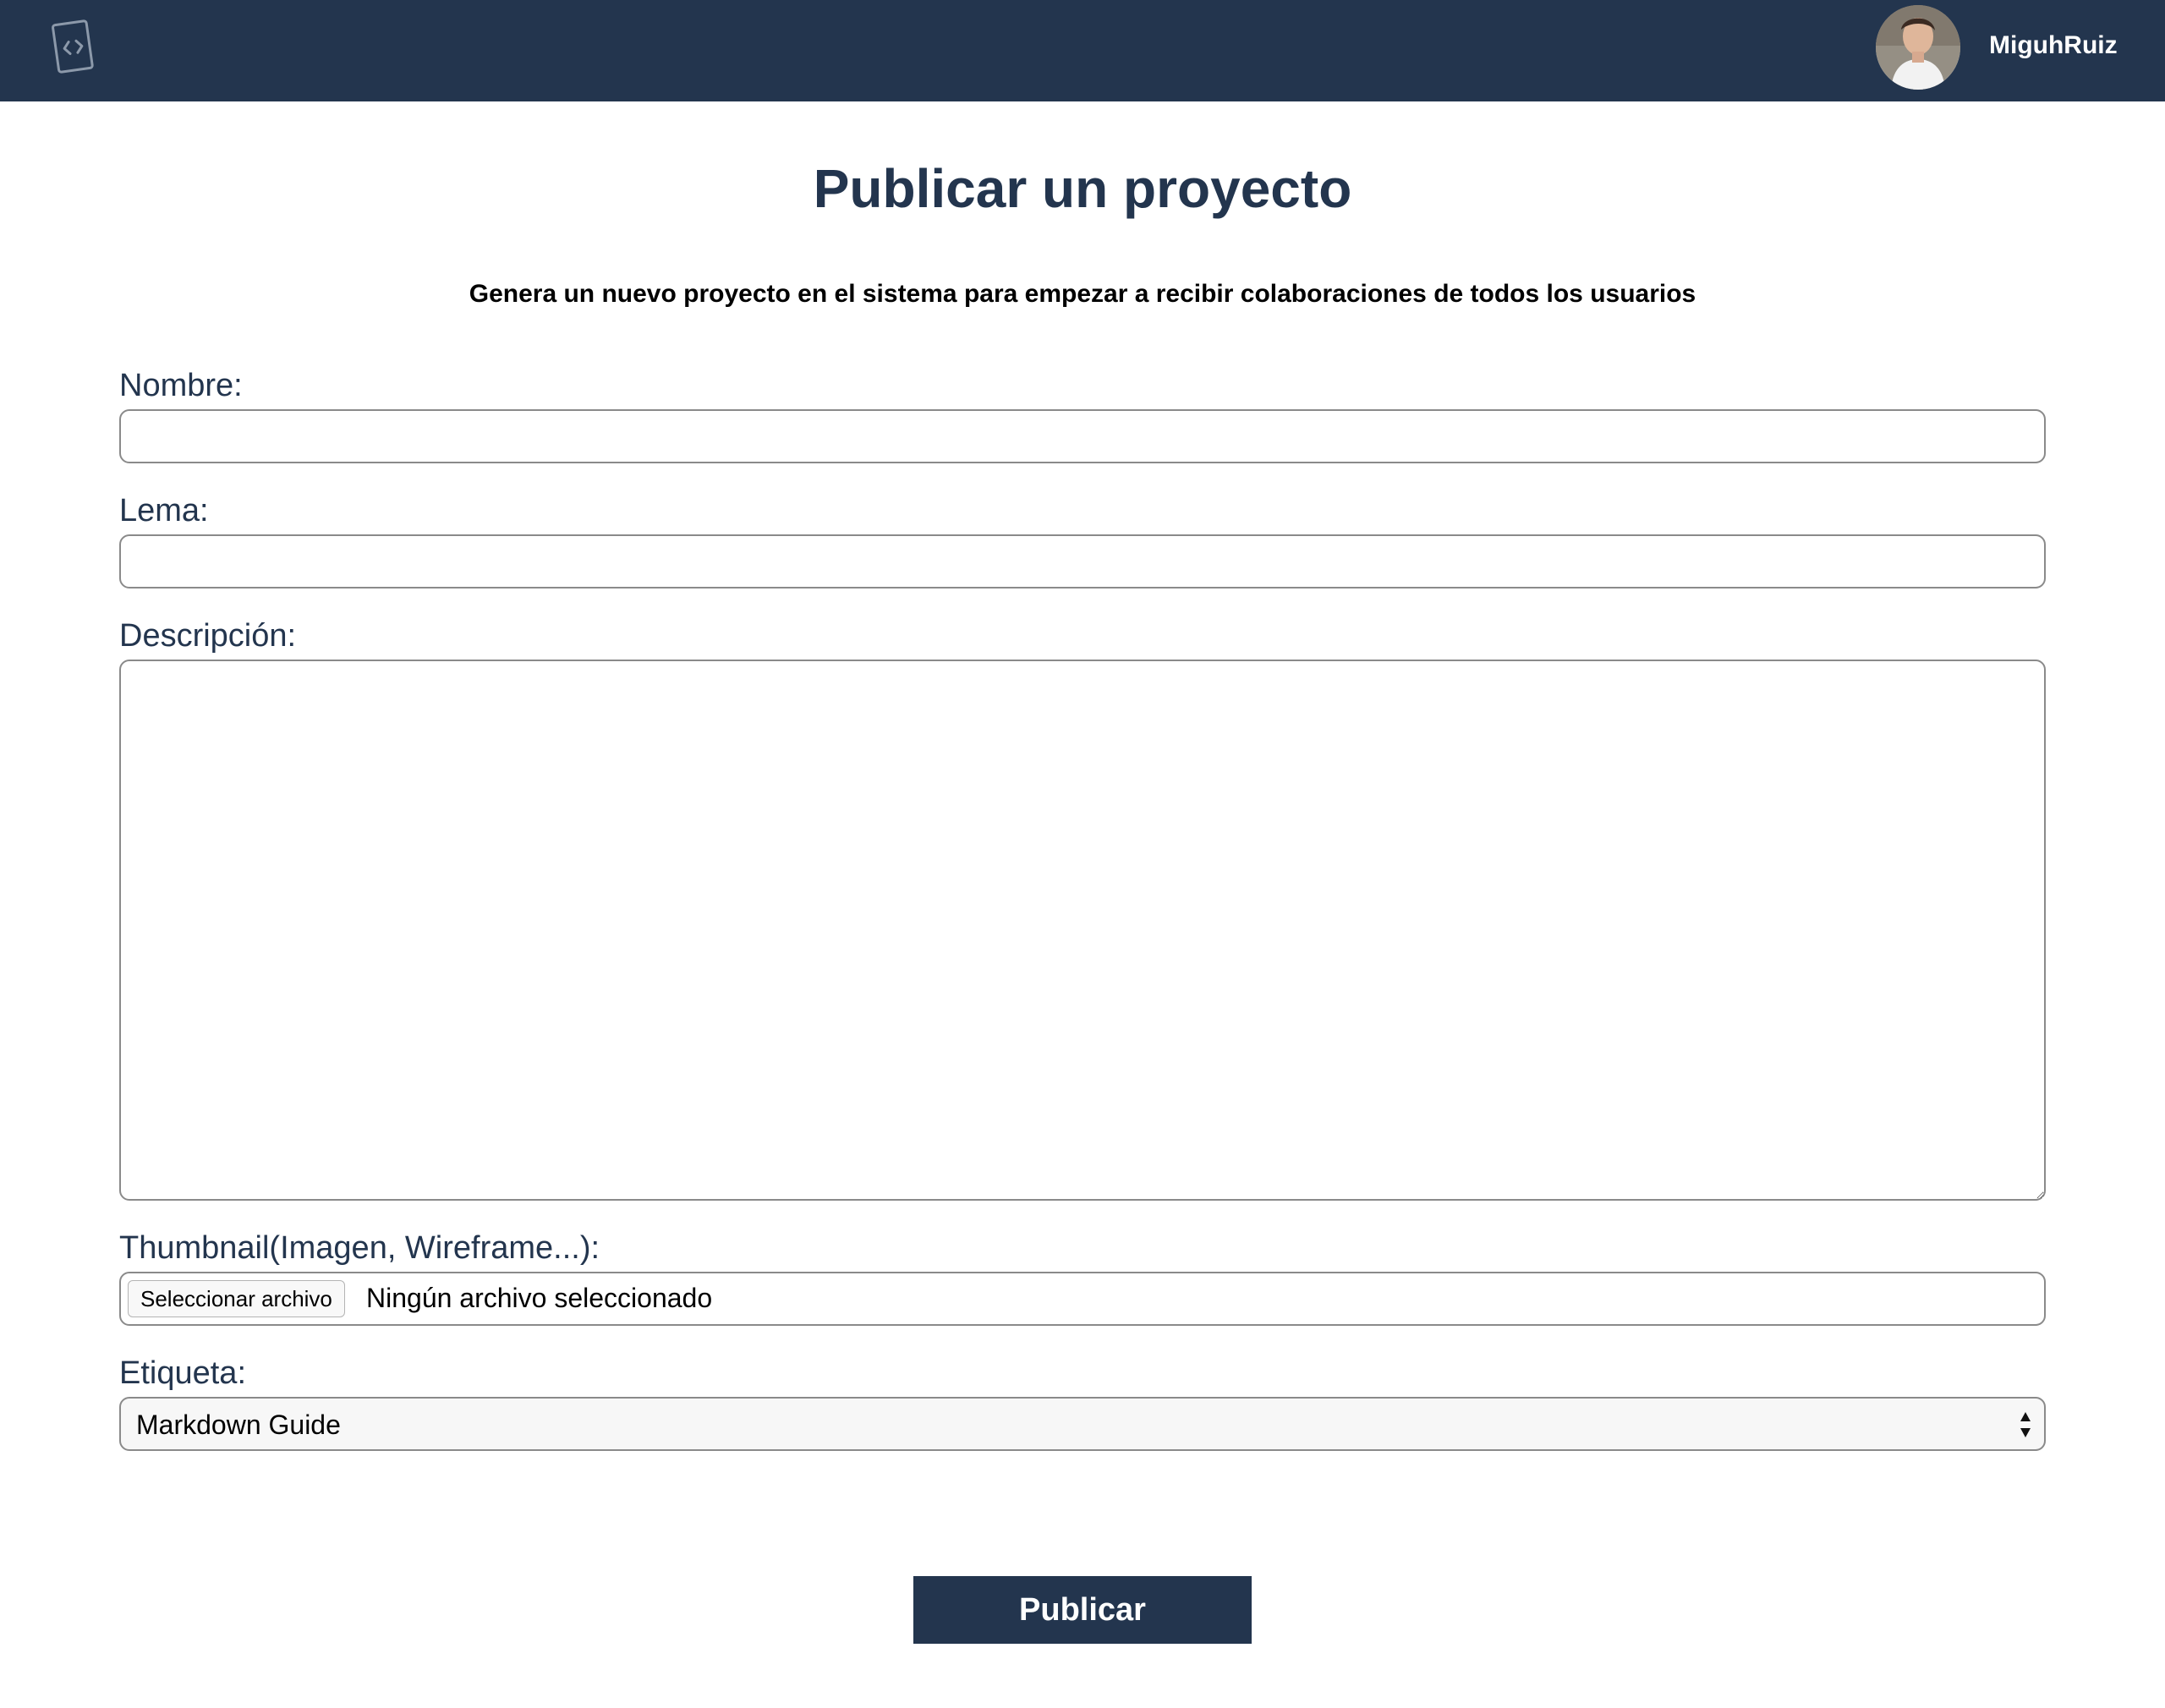 The image size is (2165, 1708). Describe the element at coordinates (2053, 45) in the screenshot. I see `username: MiguhRuiz` at that location.